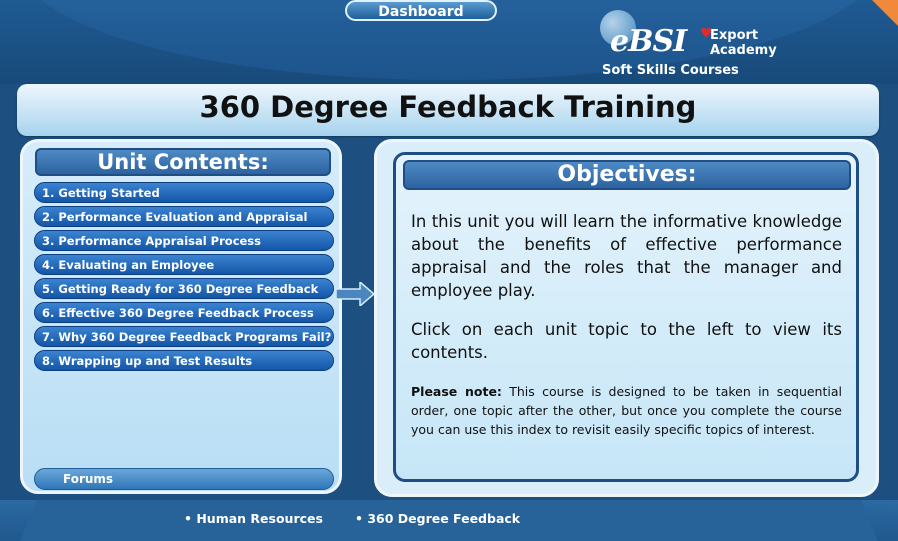 The height and width of the screenshot is (541, 898). I want to click on unit-item-getting-started: 1. Getting Started, so click(184, 192).